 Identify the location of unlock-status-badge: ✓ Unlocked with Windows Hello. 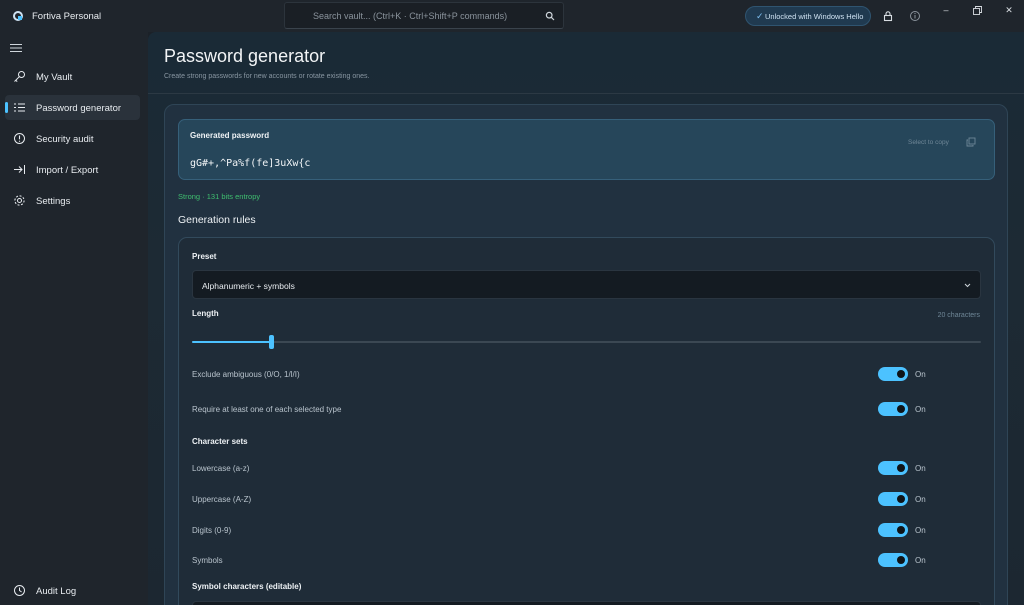
(808, 16).